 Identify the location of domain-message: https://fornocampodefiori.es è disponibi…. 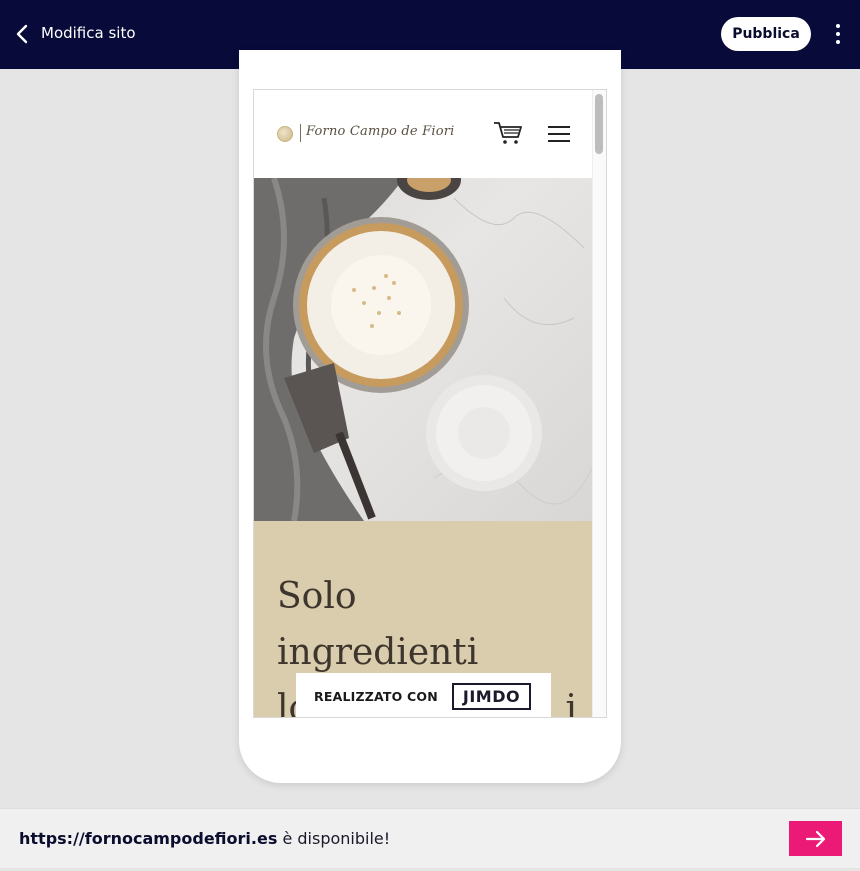
(204, 838).